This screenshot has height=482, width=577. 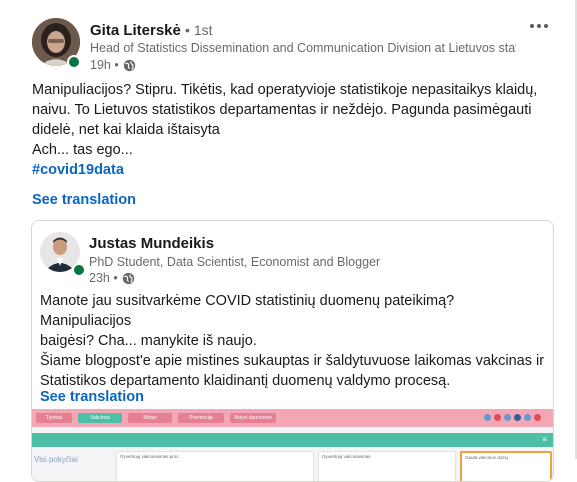 I want to click on shared-text-line: baigėsi? Cha... manykite iš naujo., so click(x=148, y=341).